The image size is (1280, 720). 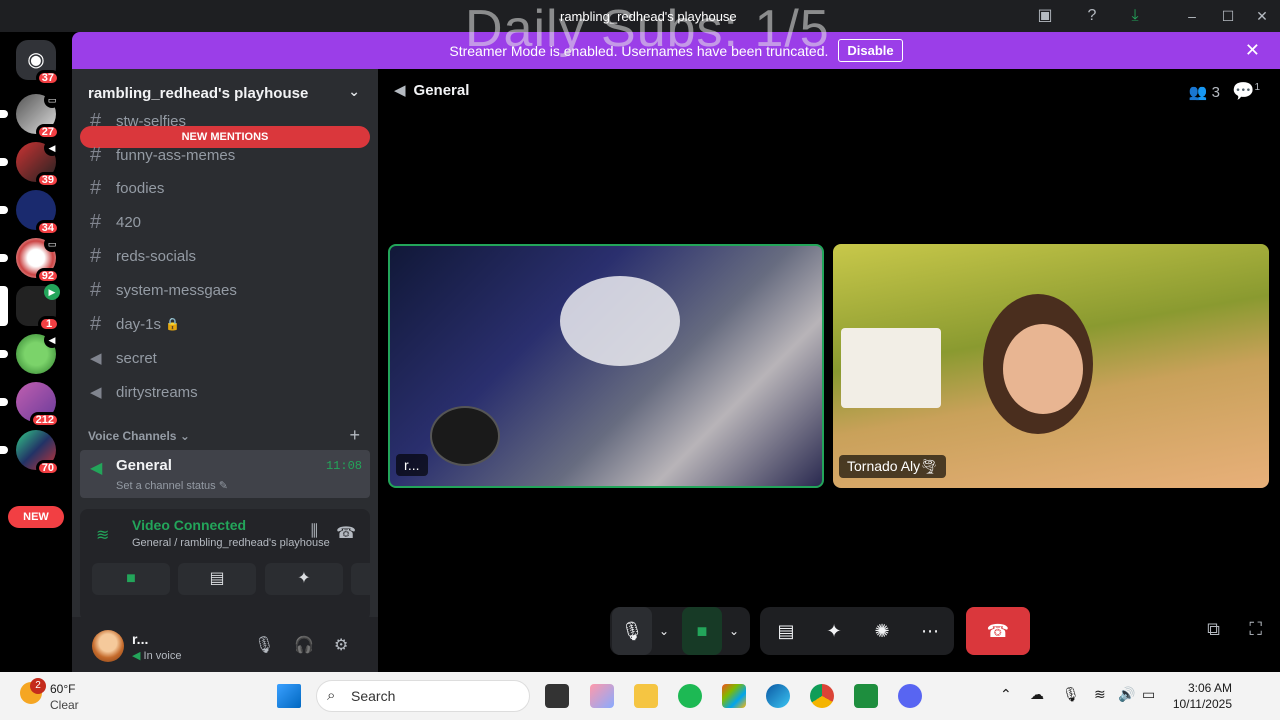 I want to click on app-icon, so click(x=866, y=696).